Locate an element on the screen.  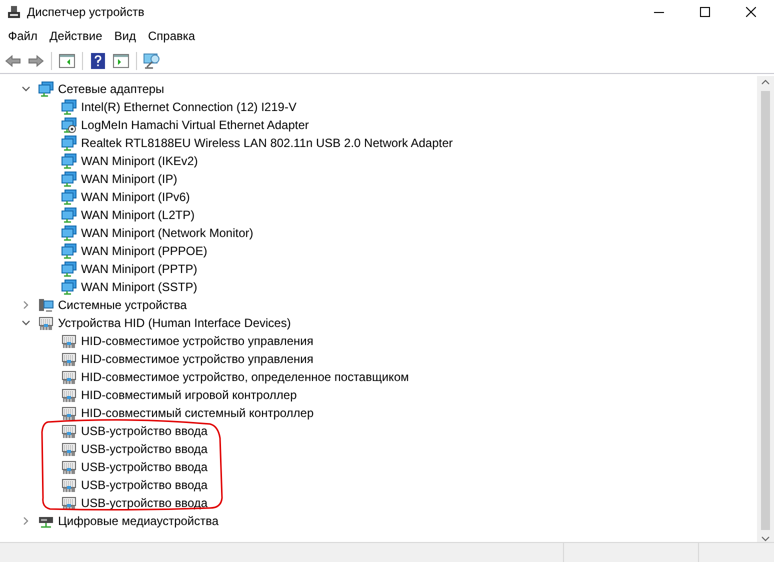
device-label: HID-совместимое устройство, определенное поставщиком is located at coordinates (245, 377).